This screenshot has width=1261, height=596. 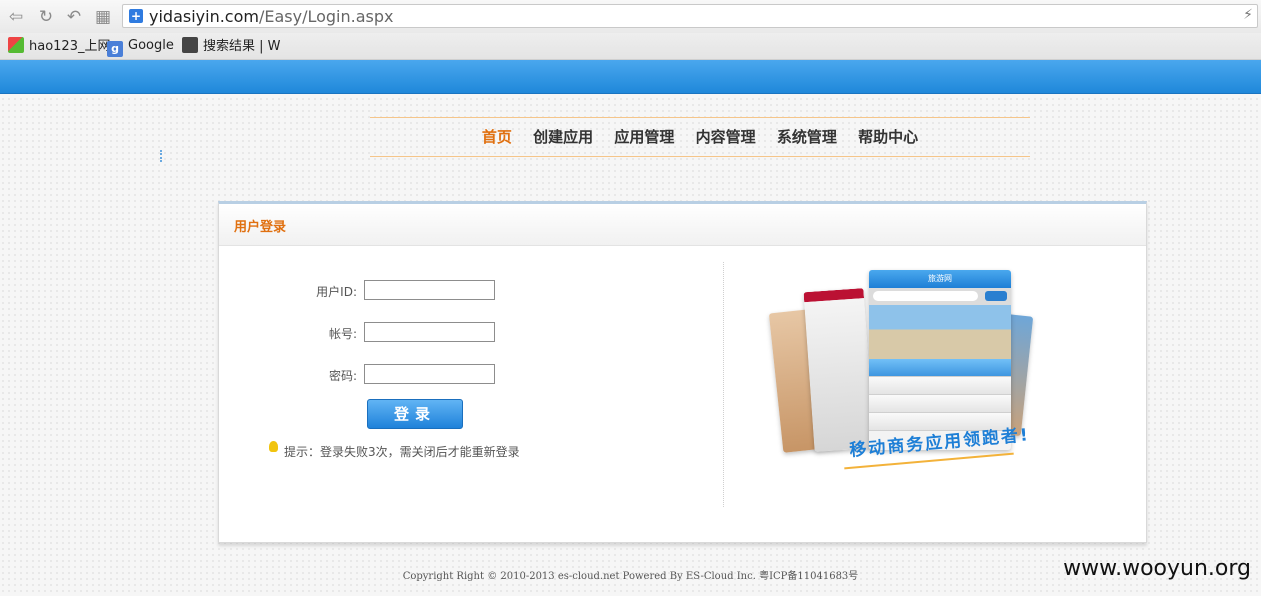 I want to click on panel-header: 用户登录, so click(x=682, y=225).